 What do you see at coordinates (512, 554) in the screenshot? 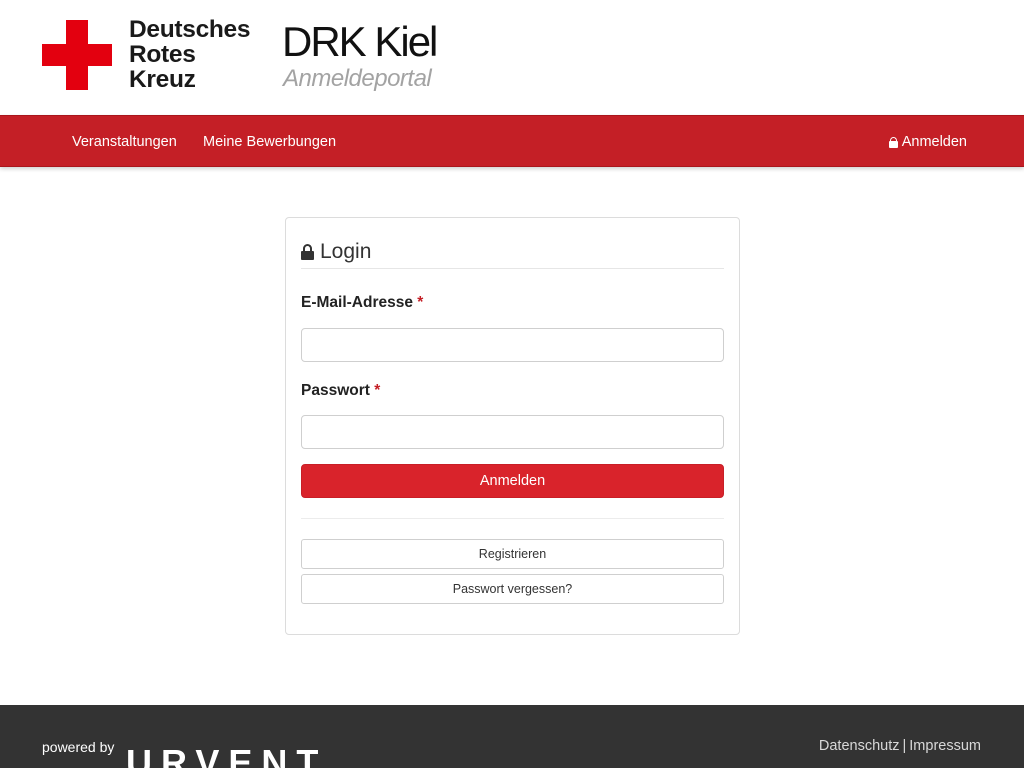
I see `register-button: Registrieren` at bounding box center [512, 554].